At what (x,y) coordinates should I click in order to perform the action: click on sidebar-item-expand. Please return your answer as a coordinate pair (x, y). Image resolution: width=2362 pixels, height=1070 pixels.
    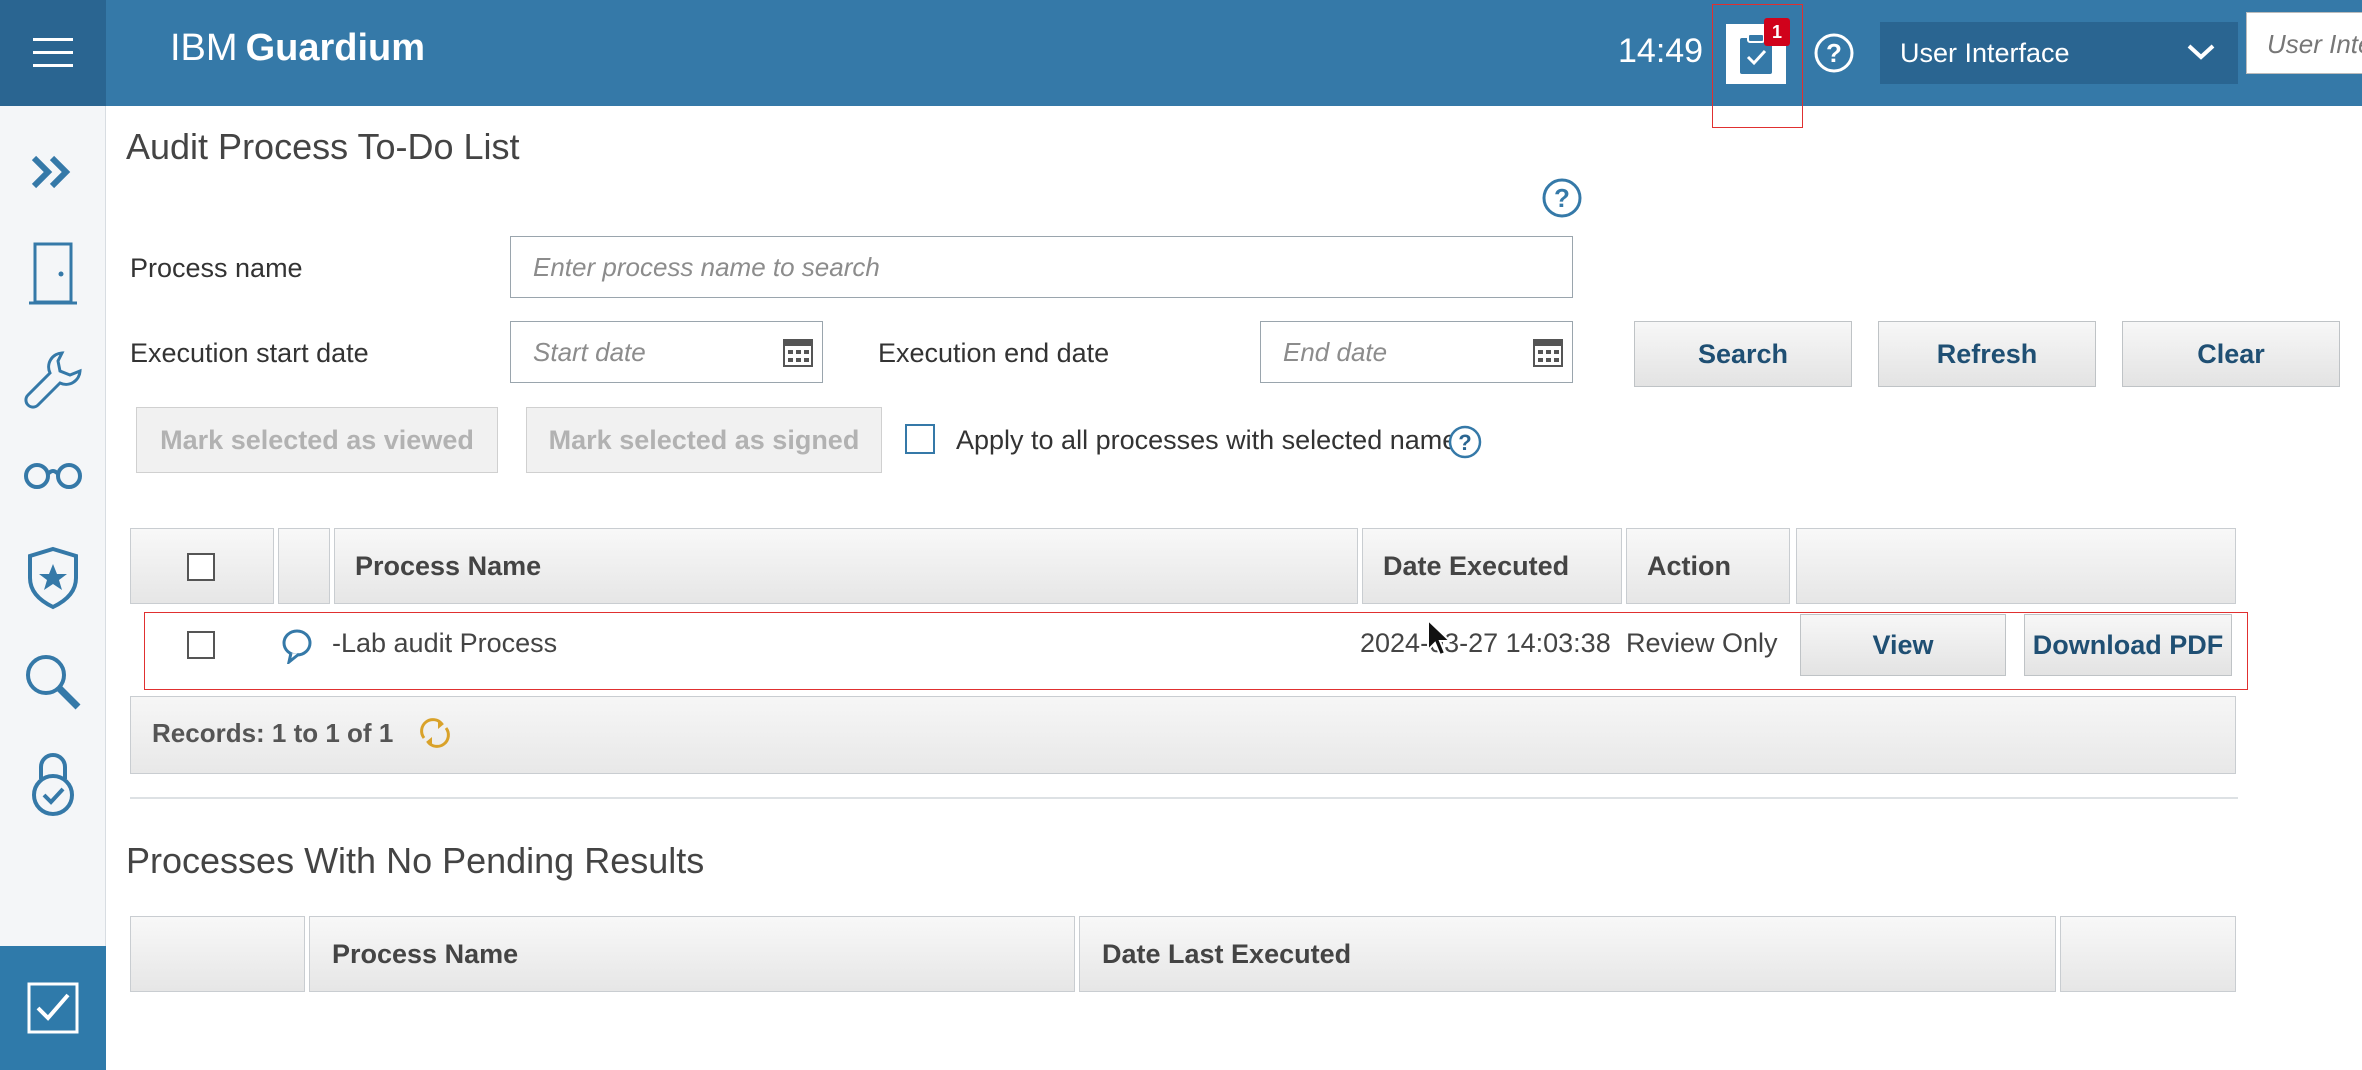
    Looking at the image, I should click on (53, 172).